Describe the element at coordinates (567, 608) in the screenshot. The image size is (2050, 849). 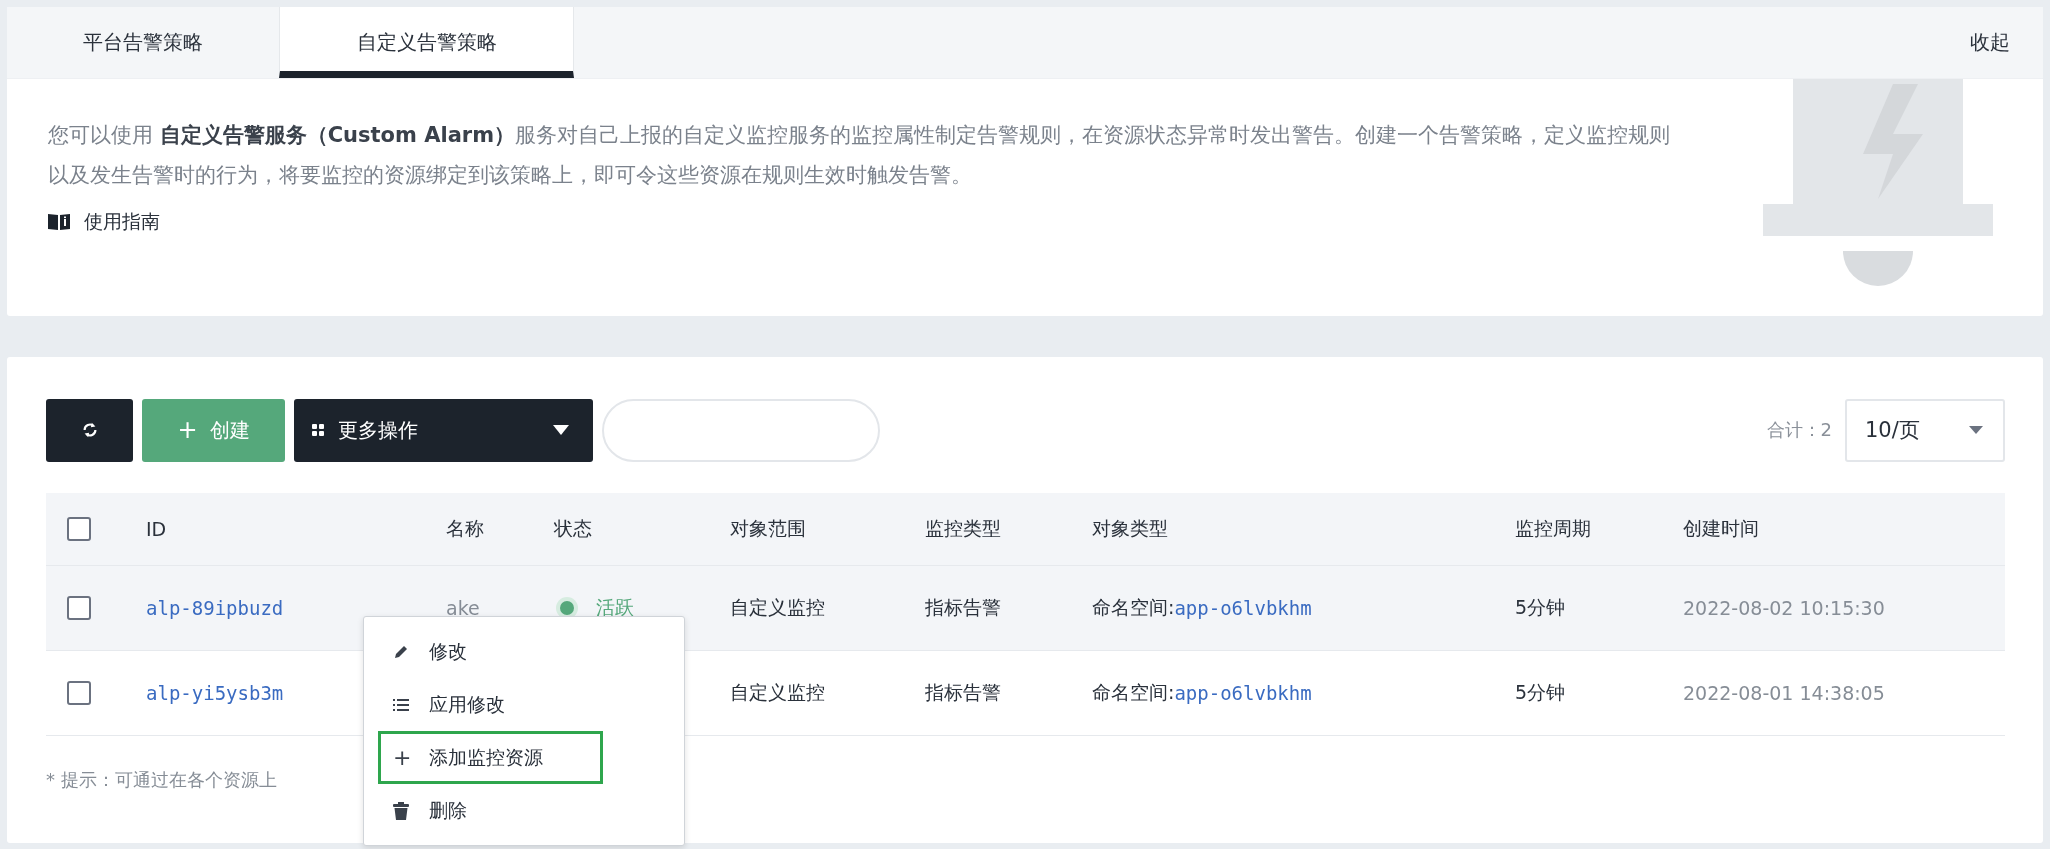
I see `status-dot` at that location.